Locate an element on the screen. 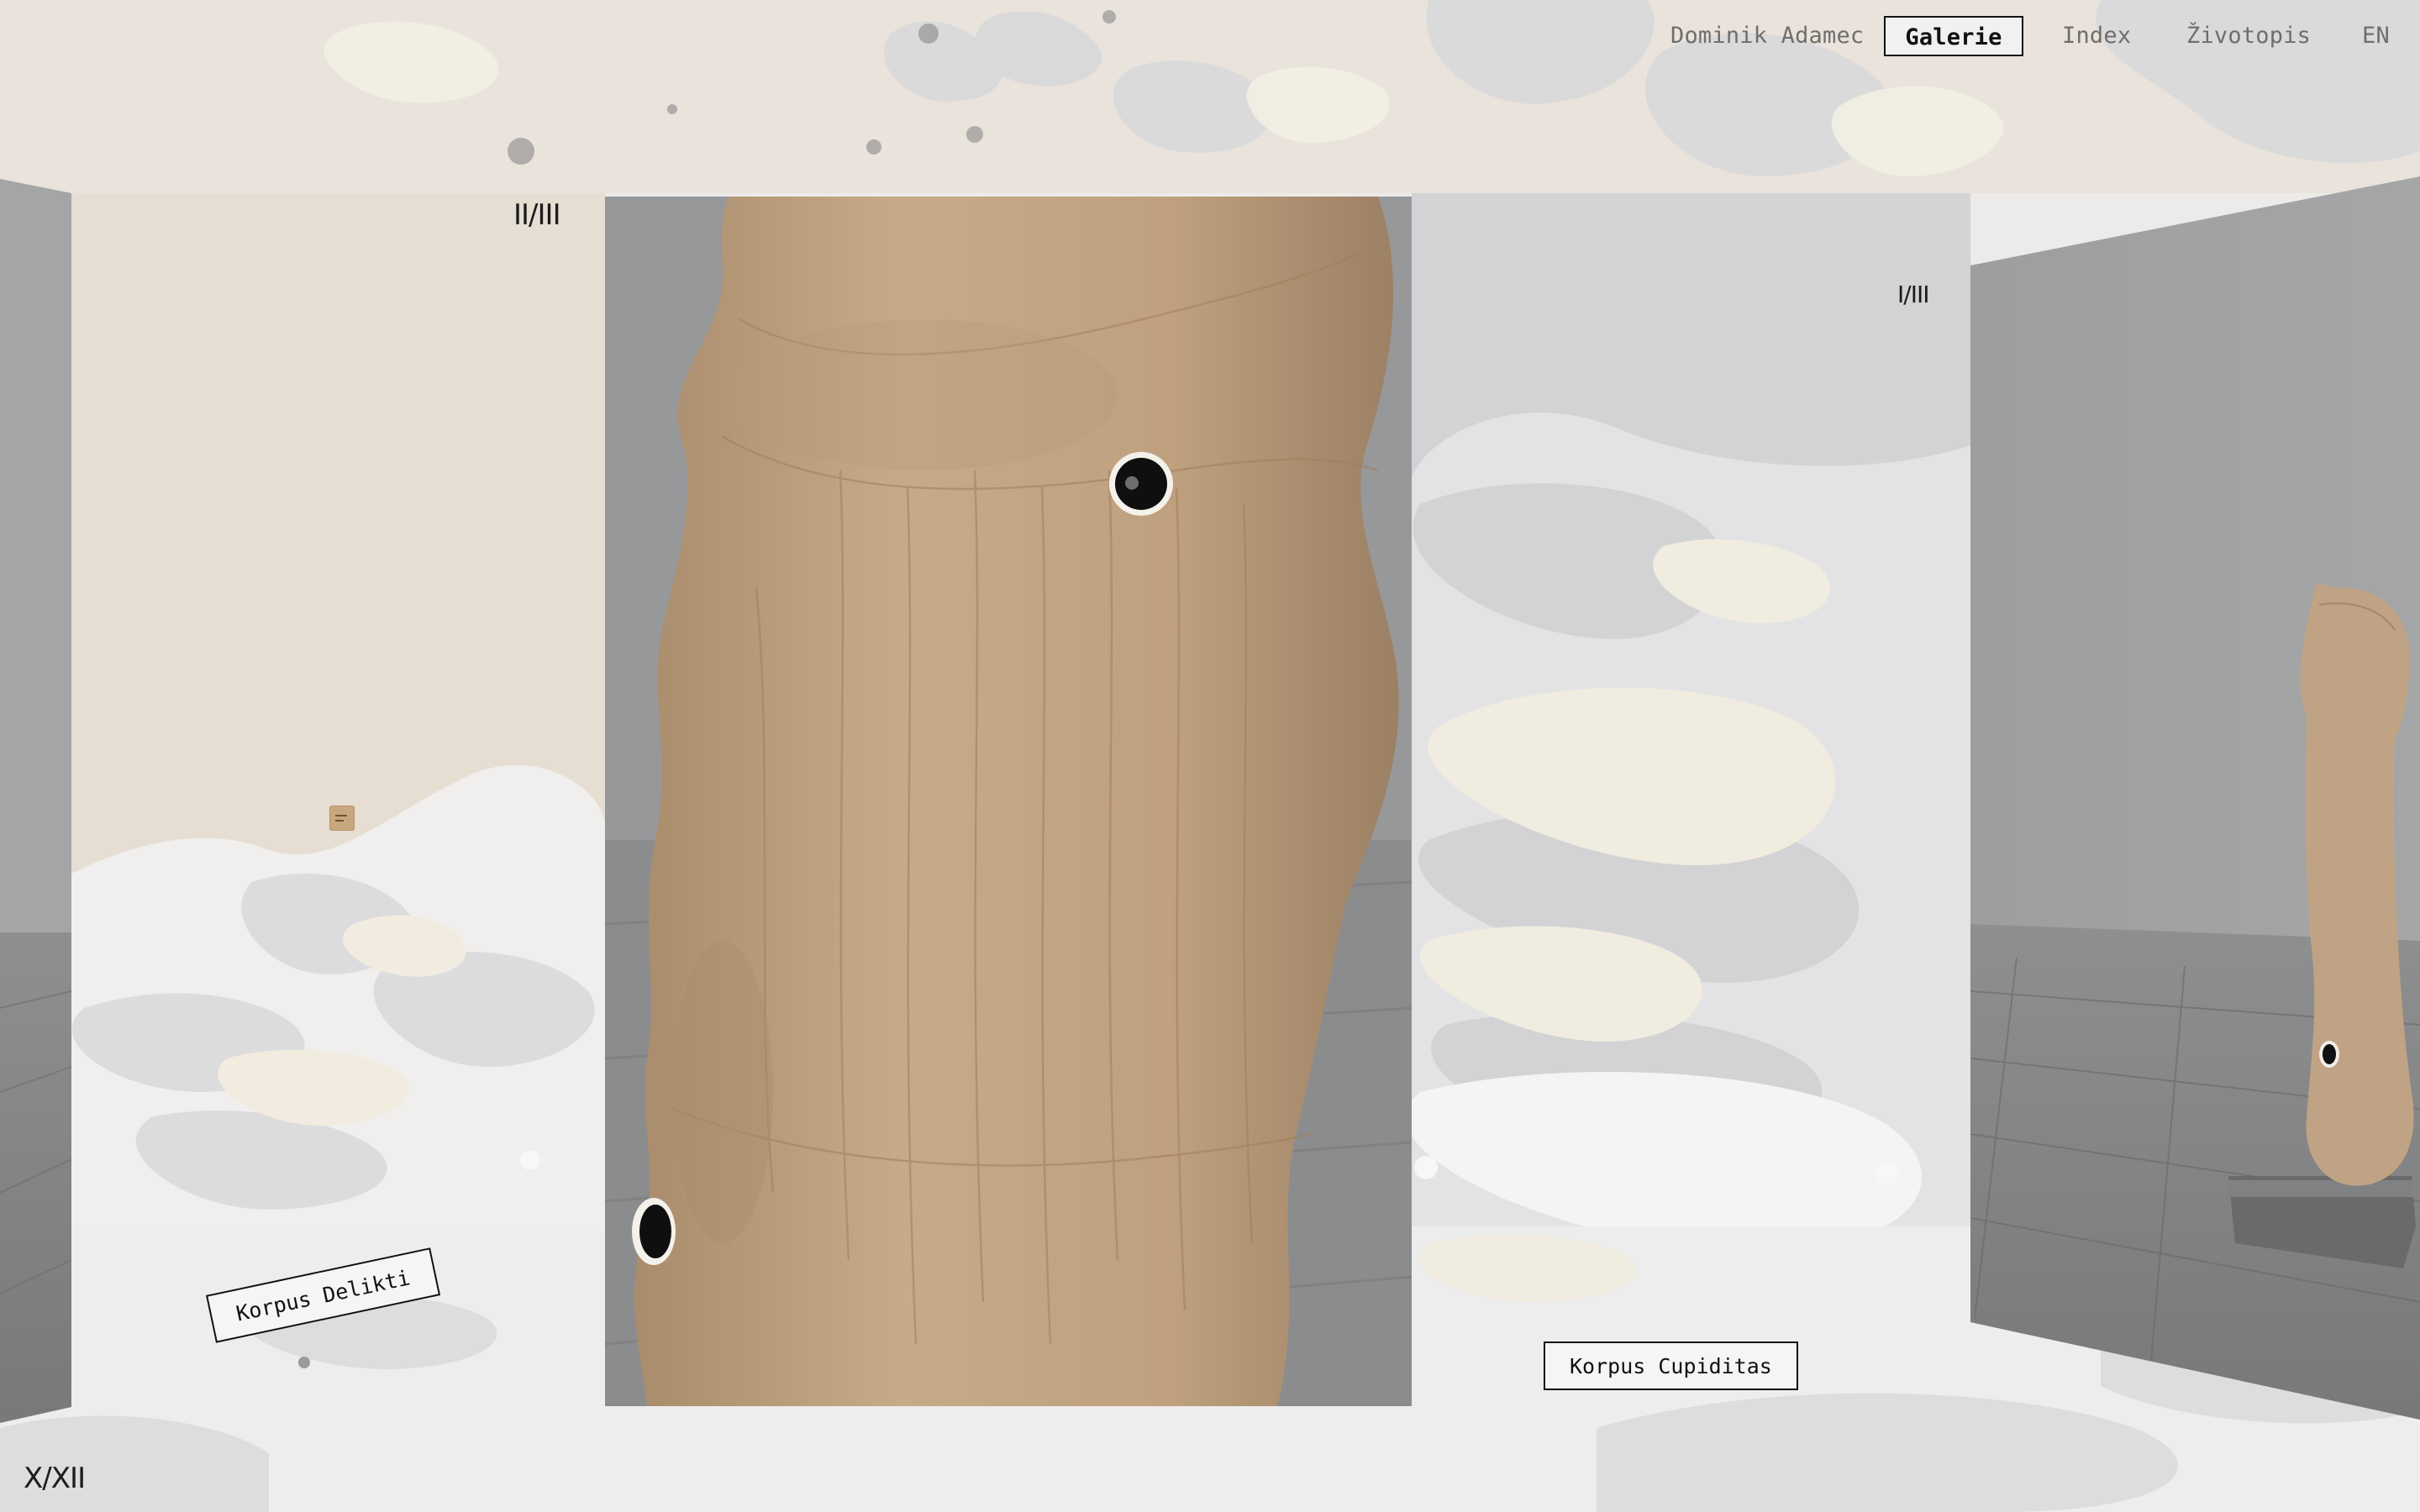 Image resolution: width=2420 pixels, height=1512 pixels. nav-home-link: Dominik Adamec is located at coordinates (1767, 36).